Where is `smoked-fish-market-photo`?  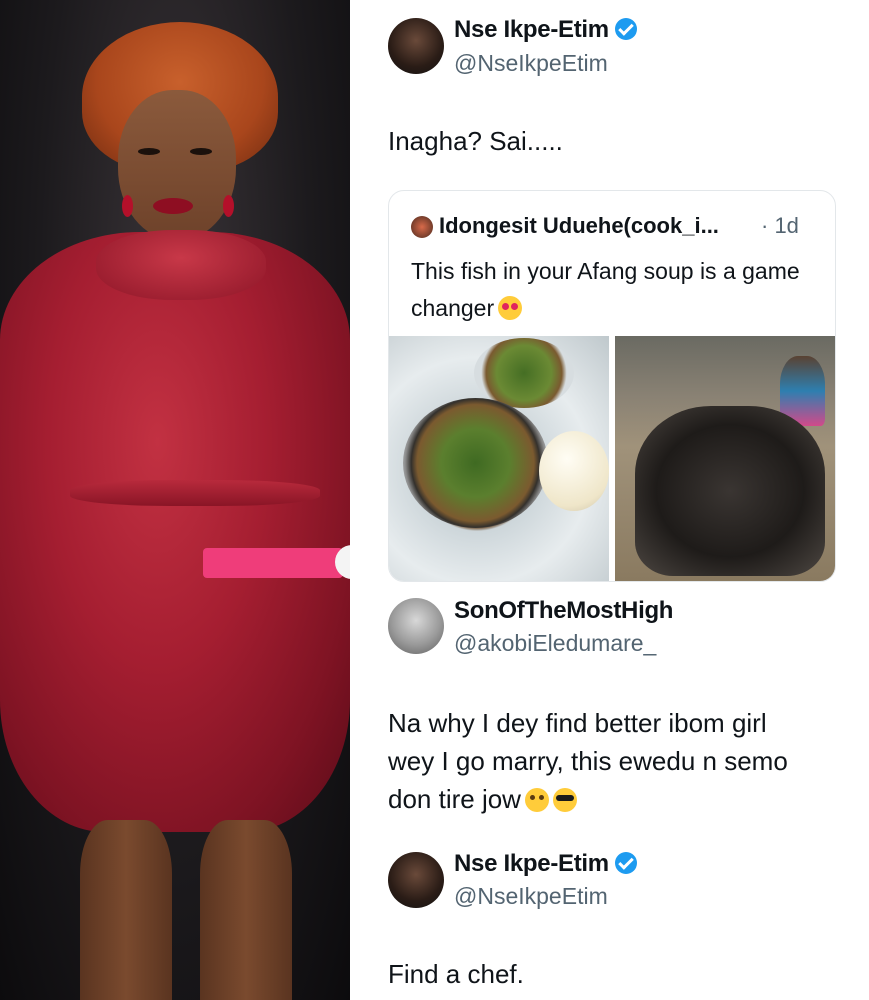 smoked-fish-market-photo is located at coordinates (725, 458).